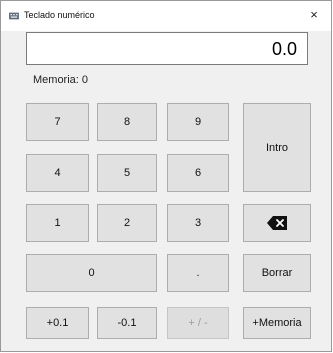  Describe the element at coordinates (314, 15) in the screenshot. I see `close-button: ×` at that location.